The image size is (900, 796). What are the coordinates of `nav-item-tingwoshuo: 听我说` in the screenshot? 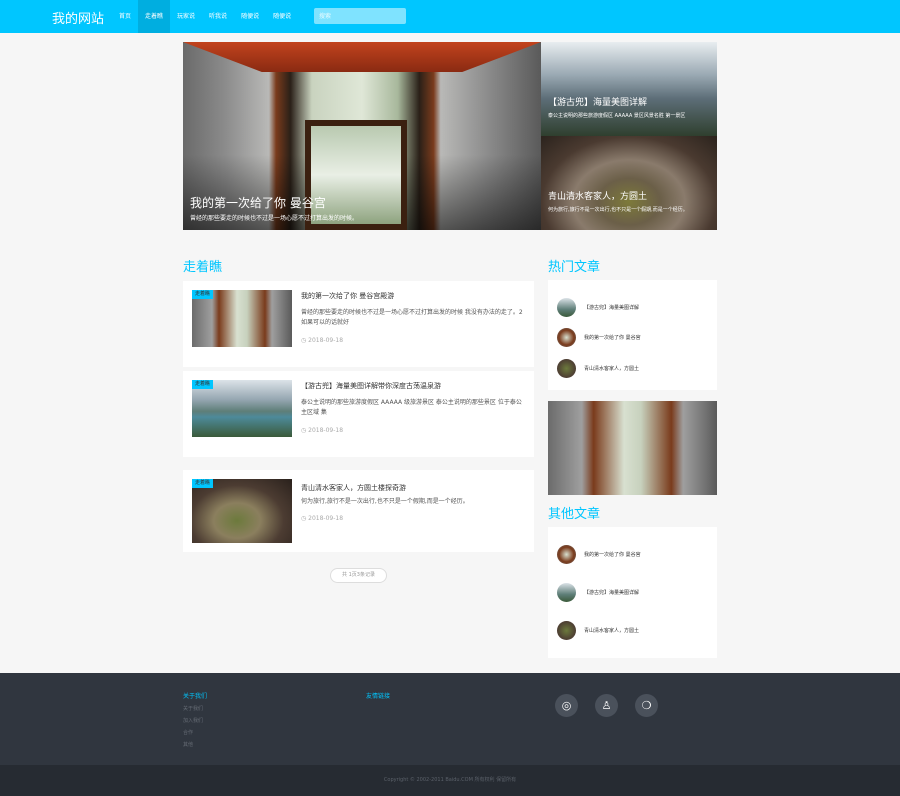 It's located at (218, 16).